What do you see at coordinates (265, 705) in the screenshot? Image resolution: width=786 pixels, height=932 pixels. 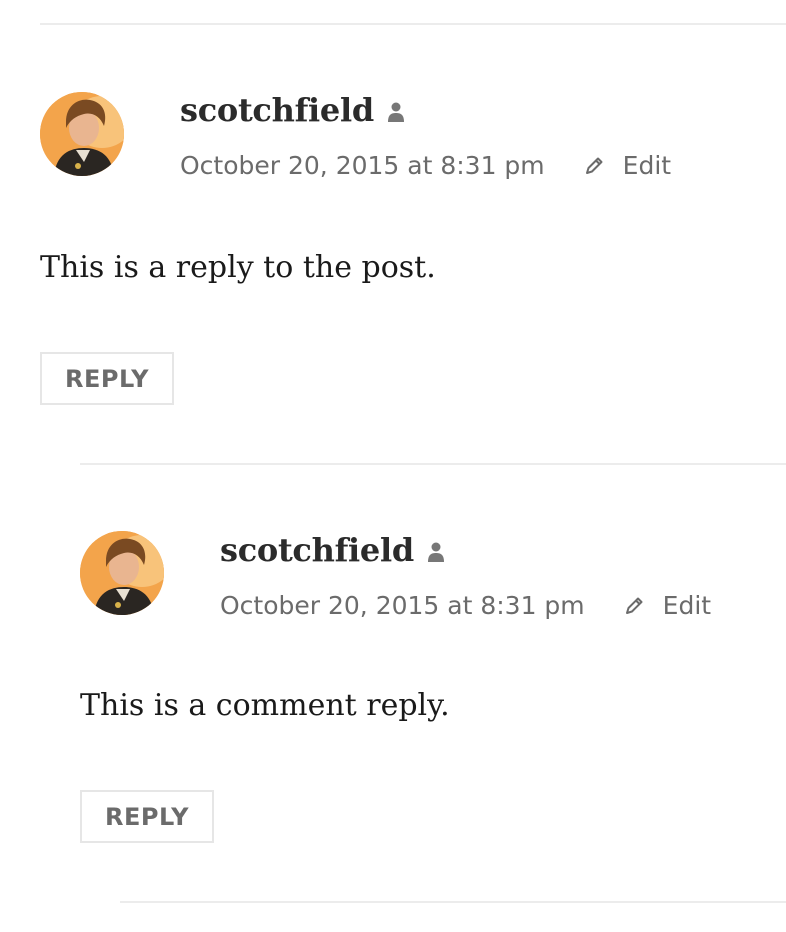 I see `comment-text: This is a comment reply.` at bounding box center [265, 705].